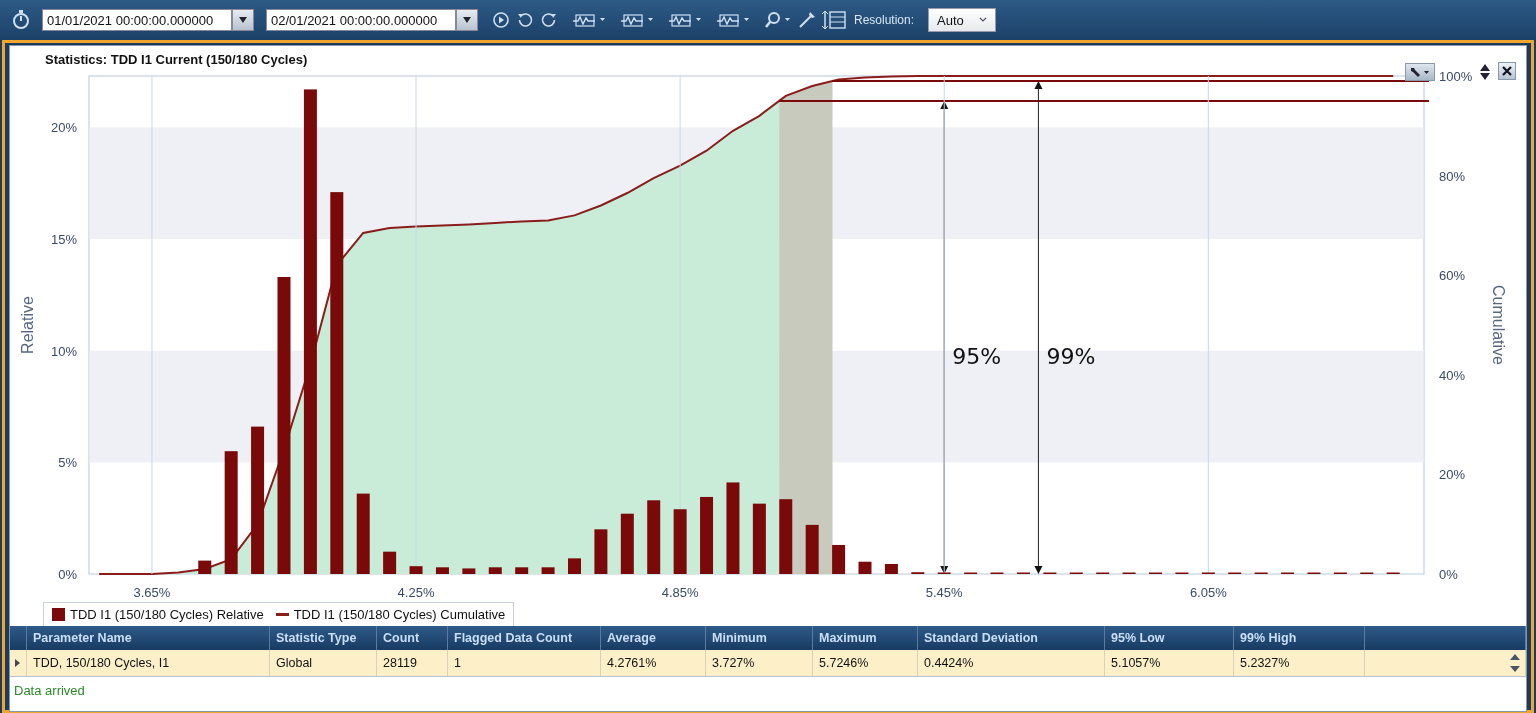  I want to click on percent-label: 99%, so click(1071, 356).